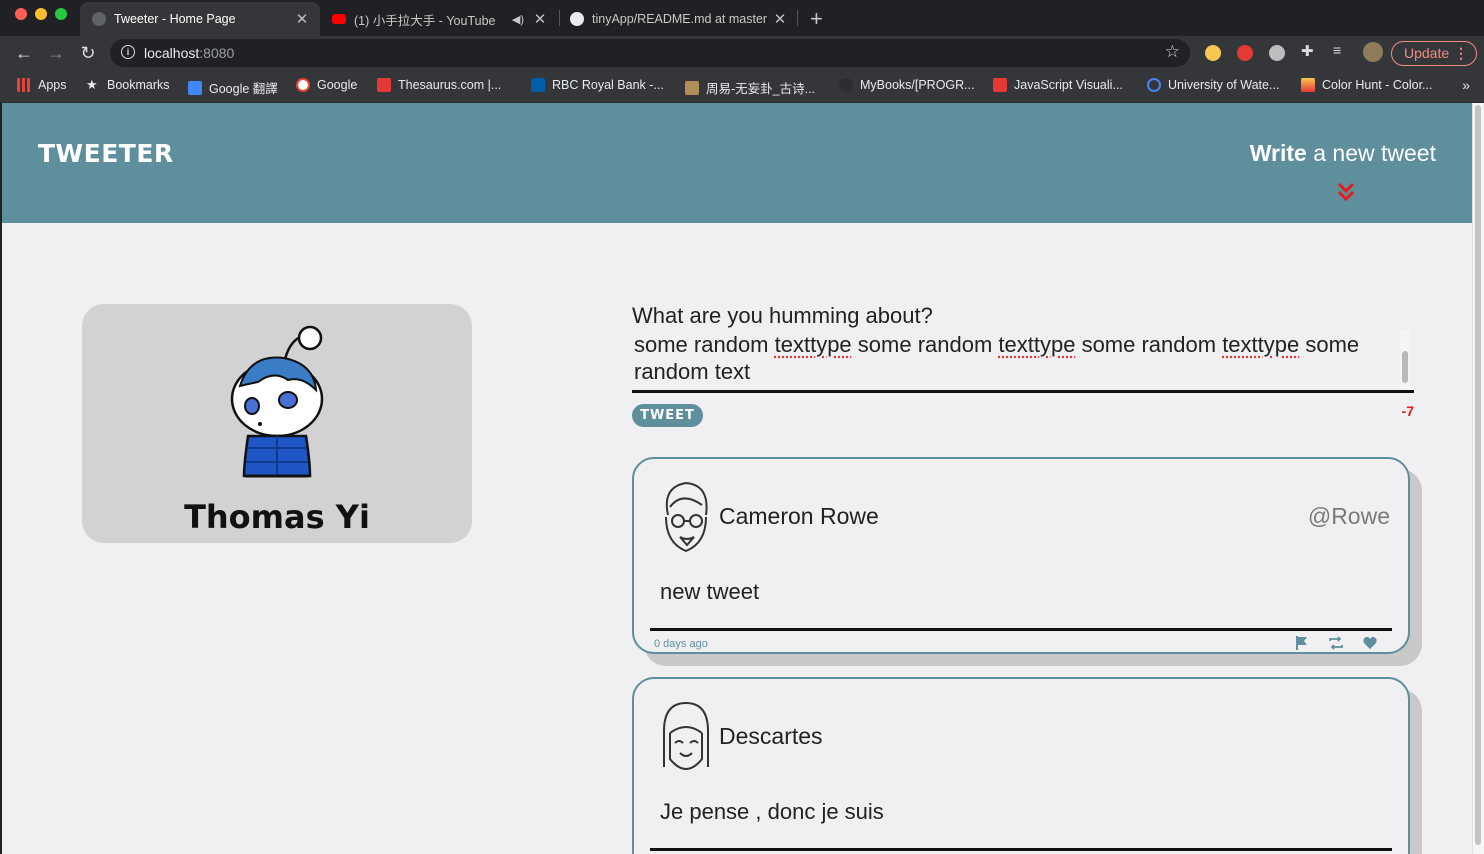 The height and width of the screenshot is (854, 1484). I want to click on poem-icon, so click(692, 87).